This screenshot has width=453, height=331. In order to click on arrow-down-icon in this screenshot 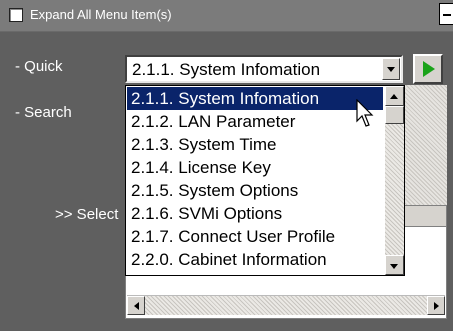, I will do `click(394, 266)`.